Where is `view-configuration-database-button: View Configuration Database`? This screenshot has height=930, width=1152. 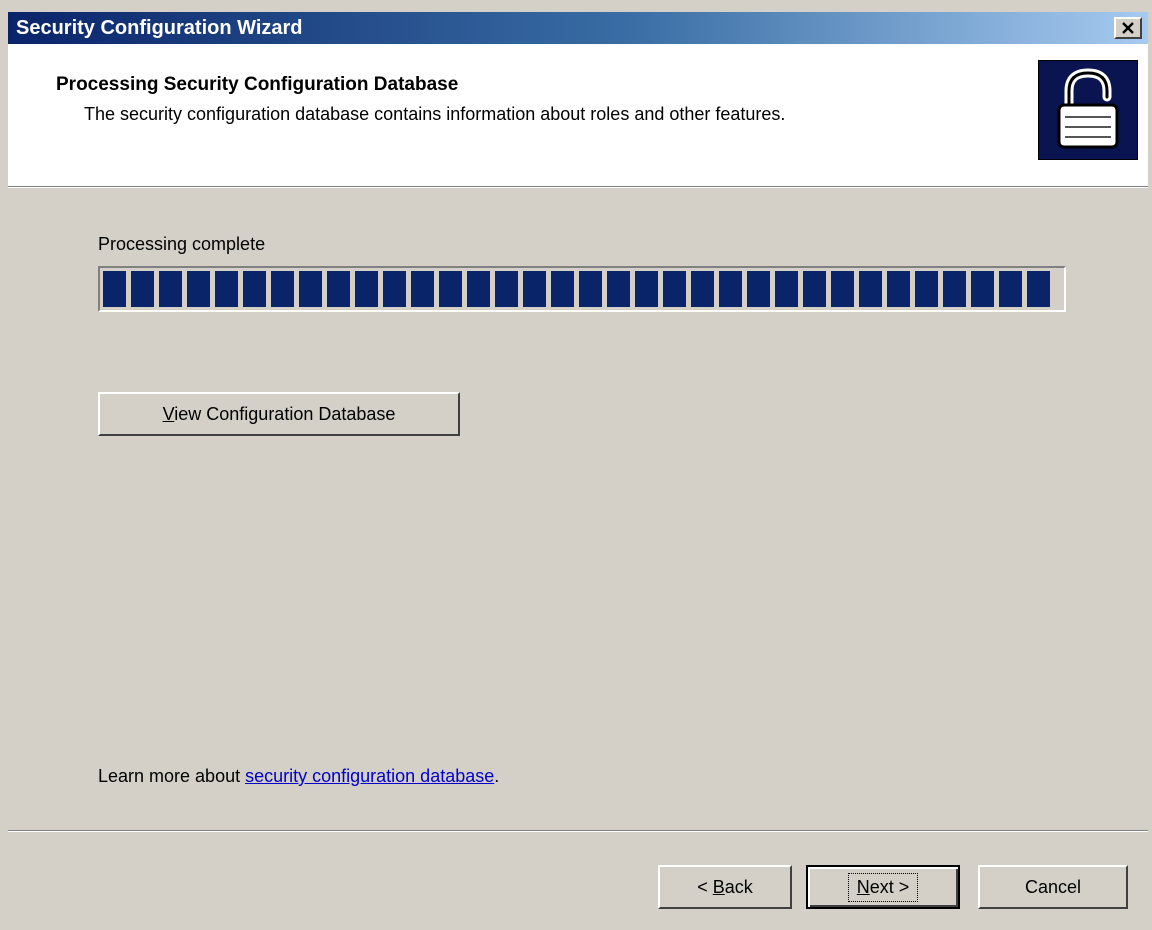 view-configuration-database-button: View Configuration Database is located at coordinates (279, 414).